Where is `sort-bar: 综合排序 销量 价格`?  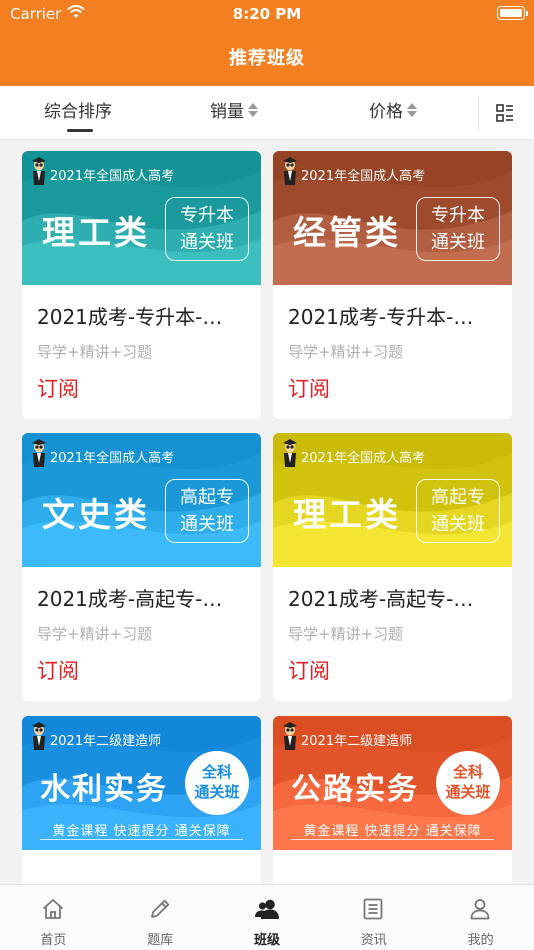 sort-bar: 综合排序 销量 价格 is located at coordinates (267, 113).